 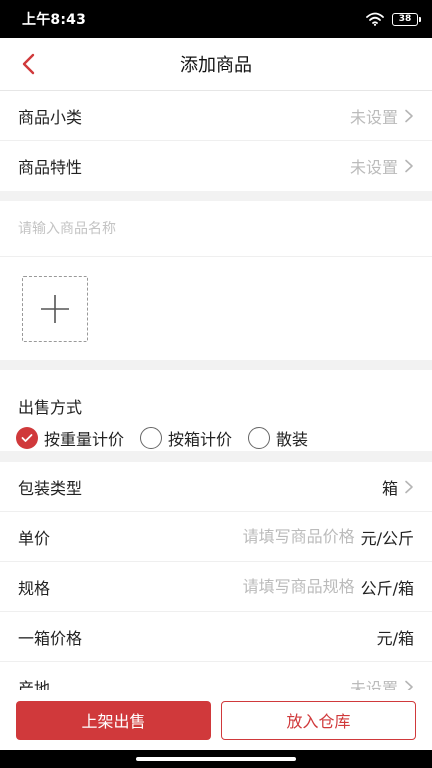 I want to click on chevron-left-icon, so click(x=28, y=64).